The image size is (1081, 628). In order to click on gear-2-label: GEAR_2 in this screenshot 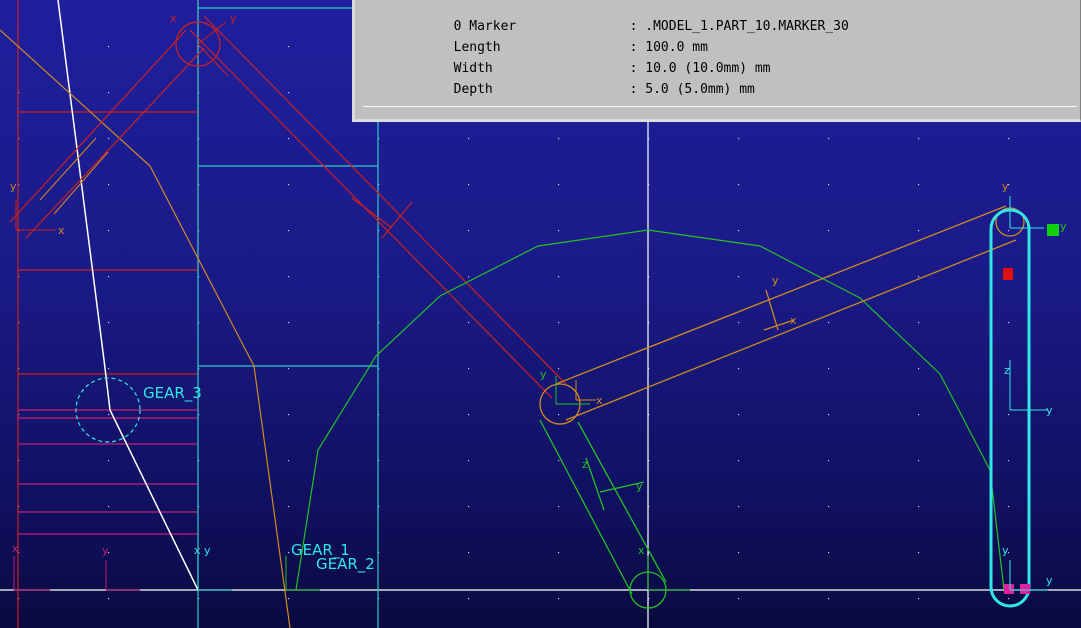, I will do `click(345, 564)`.